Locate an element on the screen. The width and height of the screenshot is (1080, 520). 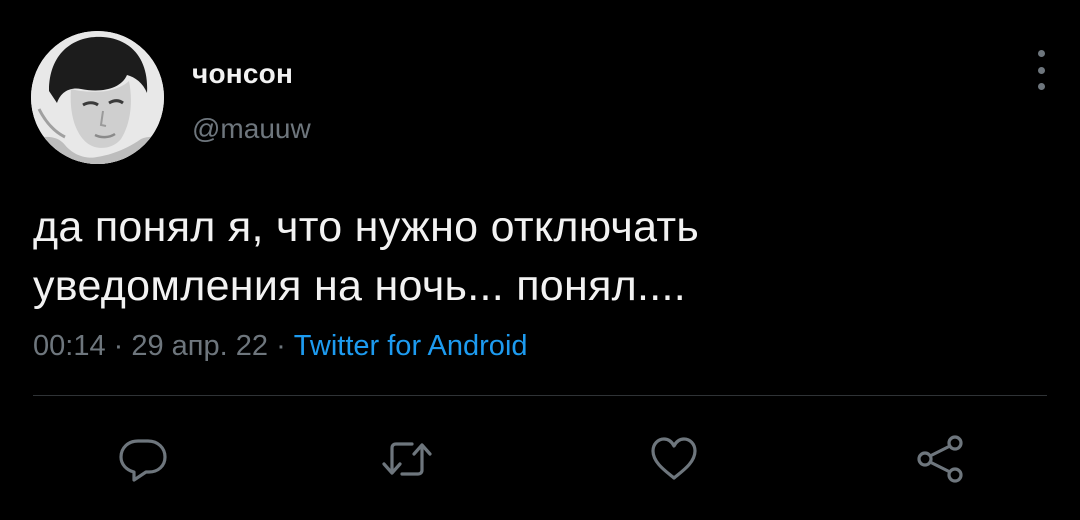
user-handle: @mauuw is located at coordinates (251, 129).